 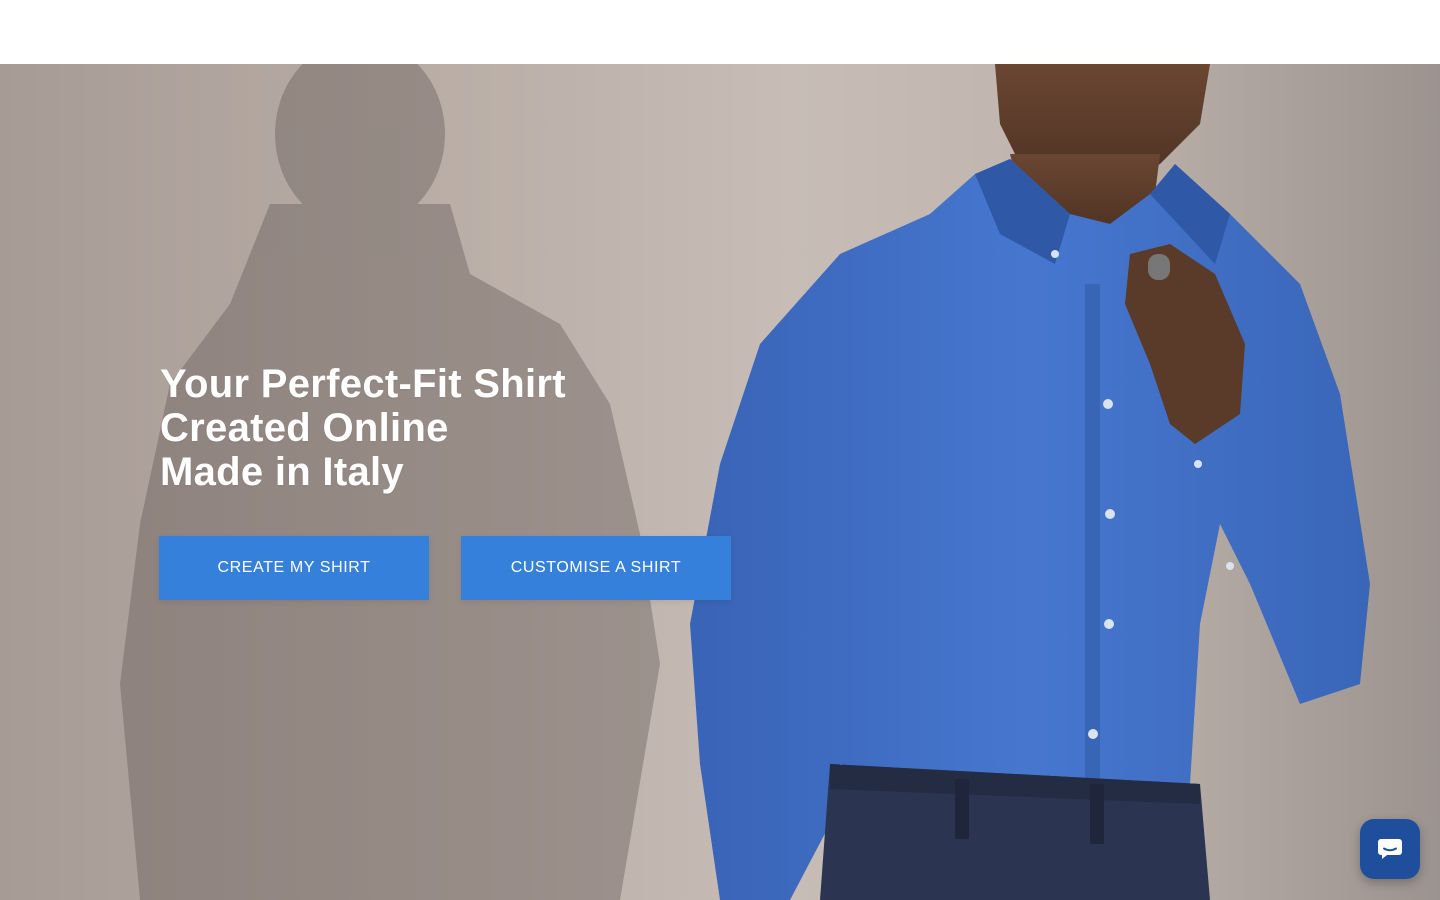 I want to click on headline-line-2: Created Online, so click(x=304, y=428).